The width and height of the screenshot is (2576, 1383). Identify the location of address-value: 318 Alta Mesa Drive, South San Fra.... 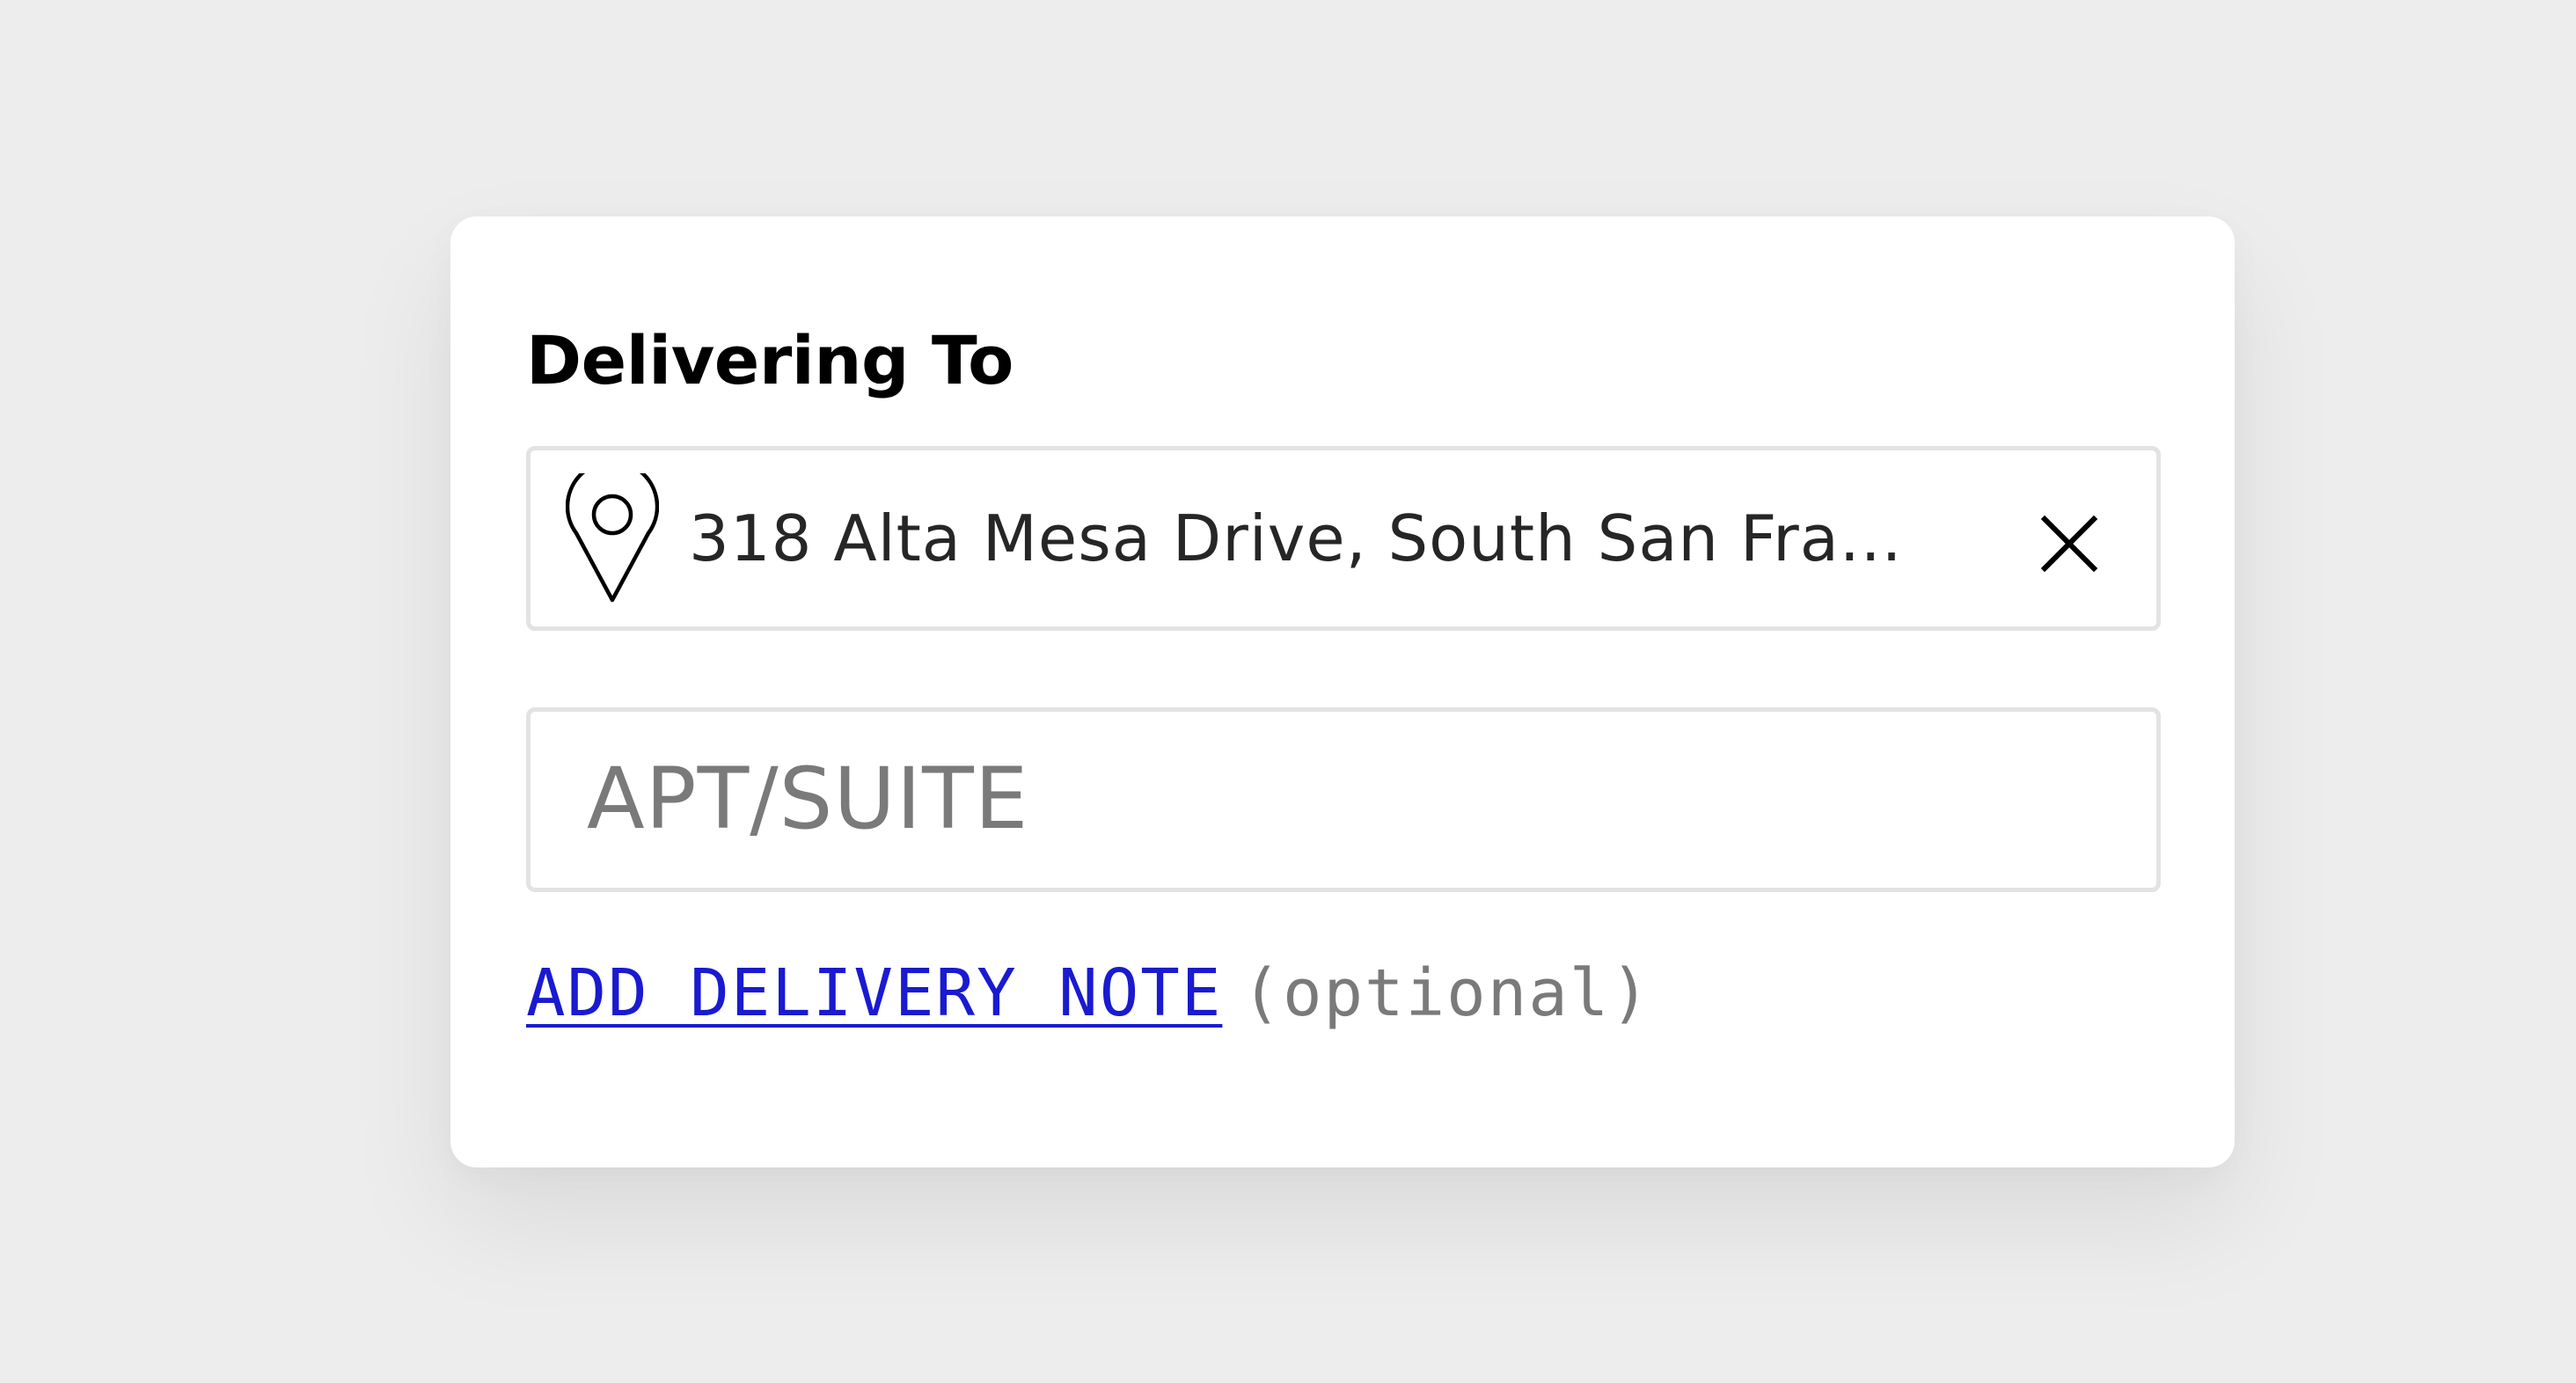
(1322, 538).